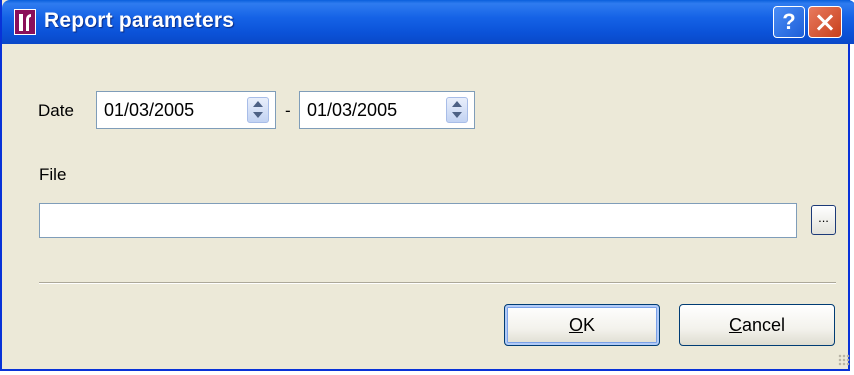 The width and height of the screenshot is (854, 375). I want to click on file-label: File, so click(53, 174).